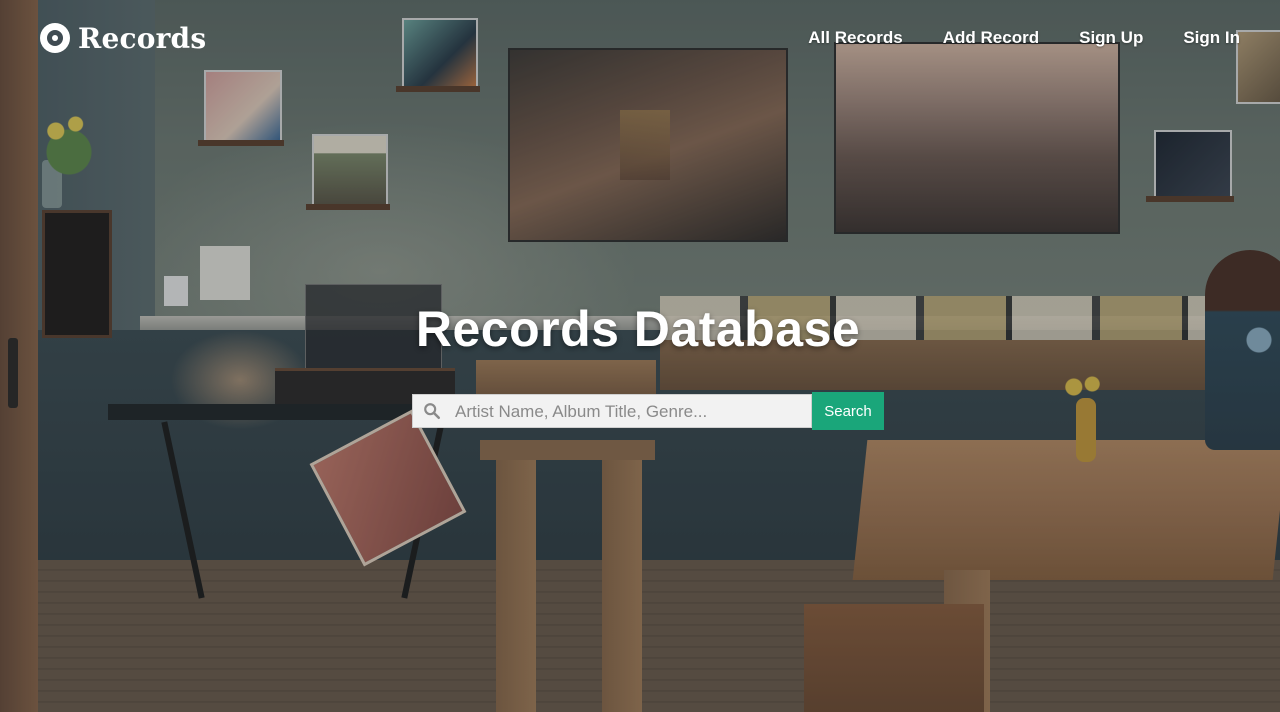  Describe the element at coordinates (855, 38) in the screenshot. I see `nav-all-records: All Records` at that location.